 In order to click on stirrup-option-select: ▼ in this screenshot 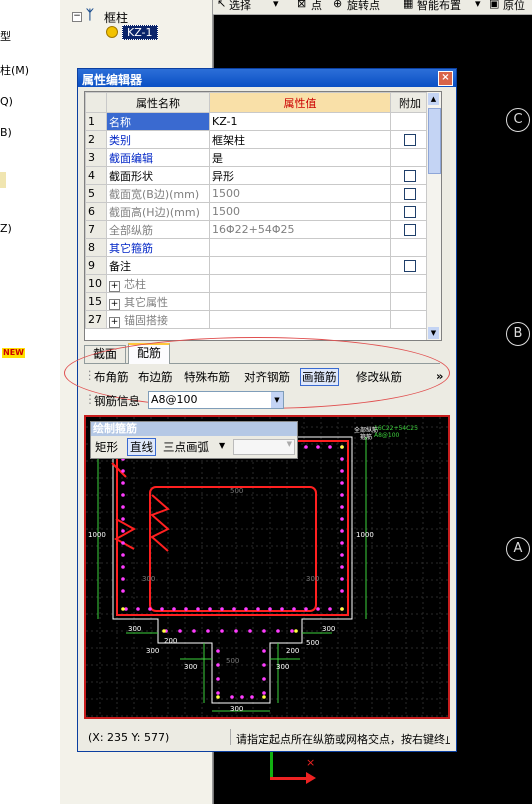, I will do `click(264, 447)`.